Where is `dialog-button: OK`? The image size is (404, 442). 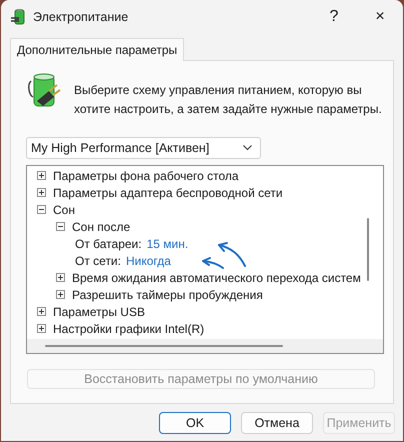 dialog-button: OK is located at coordinates (195, 423).